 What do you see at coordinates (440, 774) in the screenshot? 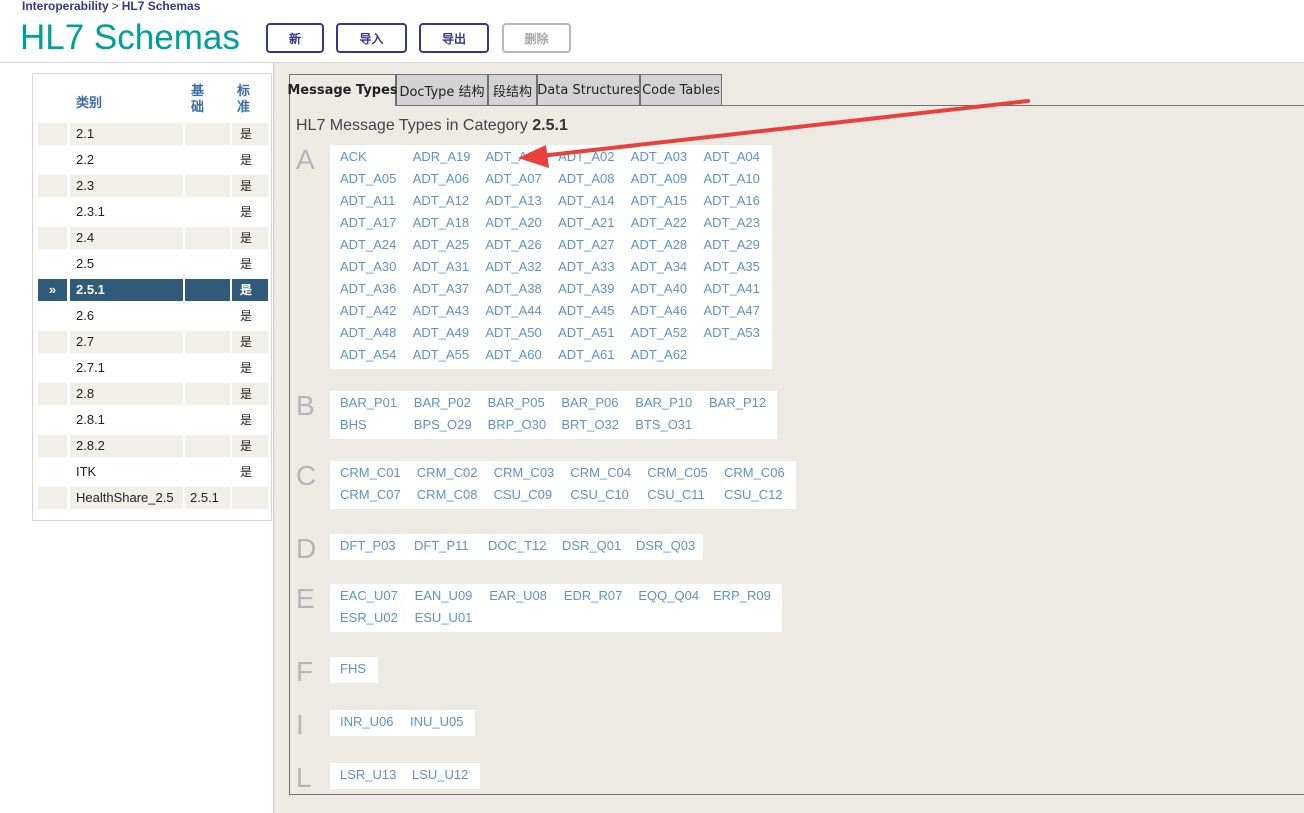
I see `message-type-link: LSU_U12` at bounding box center [440, 774].